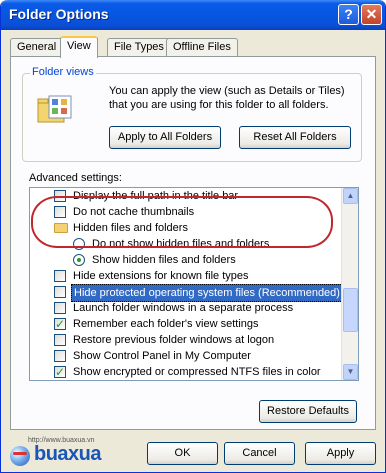 This screenshot has height=473, width=386. Describe the element at coordinates (350, 372) in the screenshot. I see `scroll-down-icon: ▼` at that location.